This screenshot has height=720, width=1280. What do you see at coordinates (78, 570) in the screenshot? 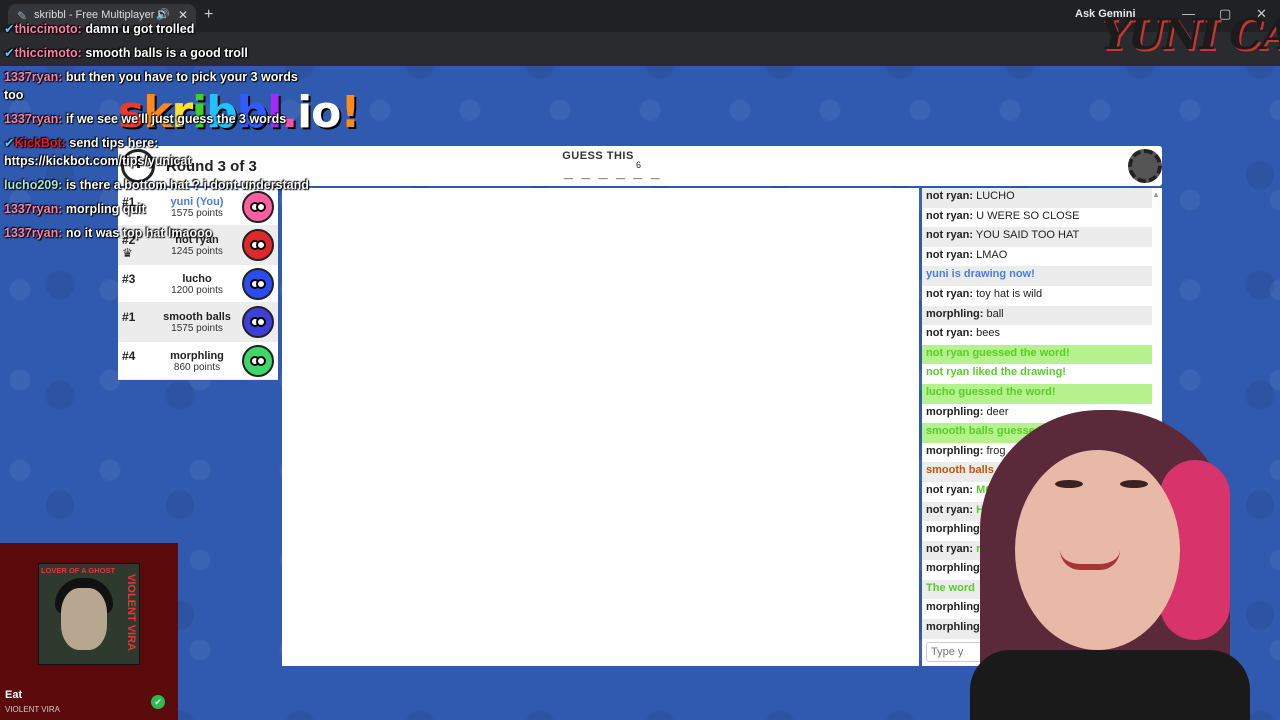
I see `album-title: LOVER OF A GHOST` at bounding box center [78, 570].